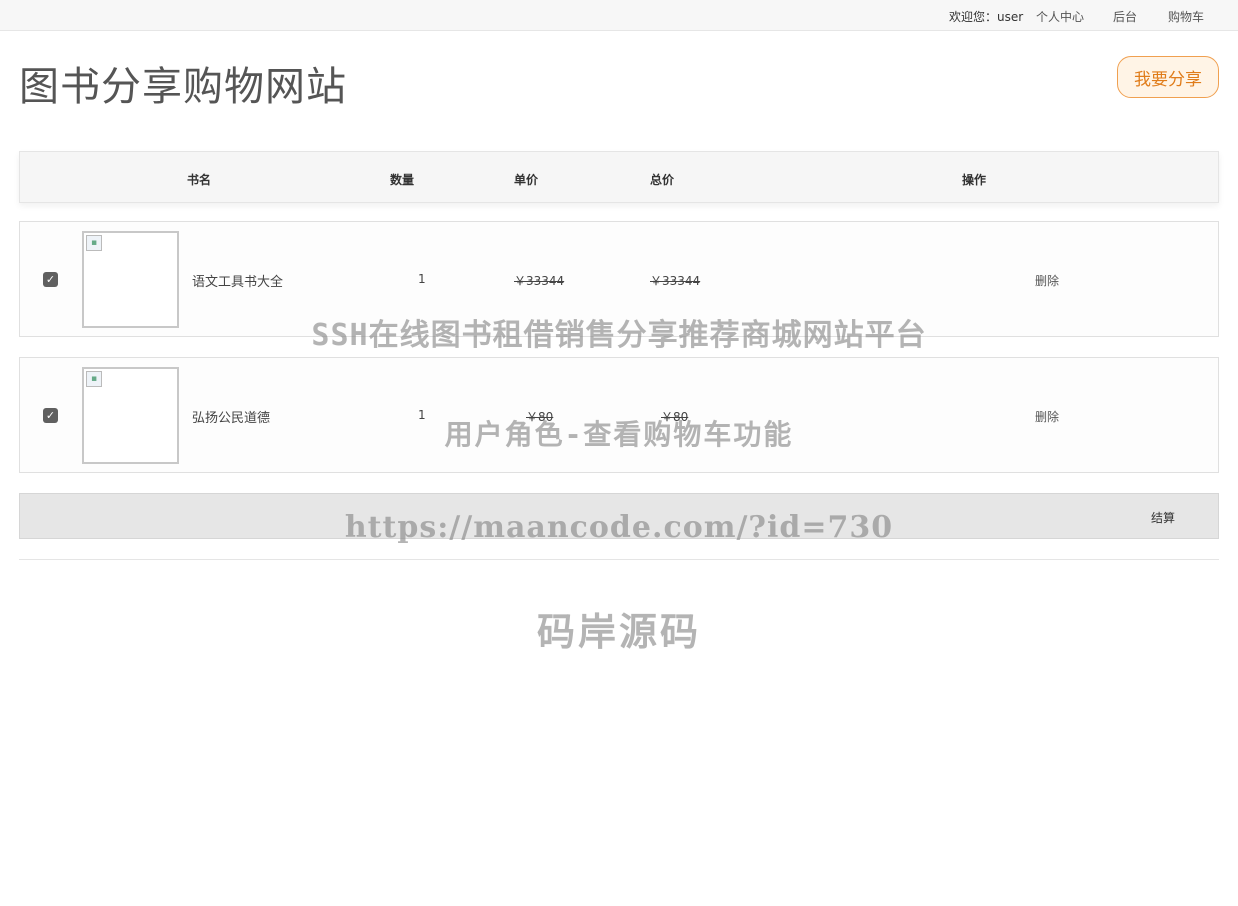 The height and width of the screenshot is (906, 1238). Describe the element at coordinates (619, 177) in the screenshot. I see `cart-table-header: 书名 数量 单价 总价 操作` at that location.